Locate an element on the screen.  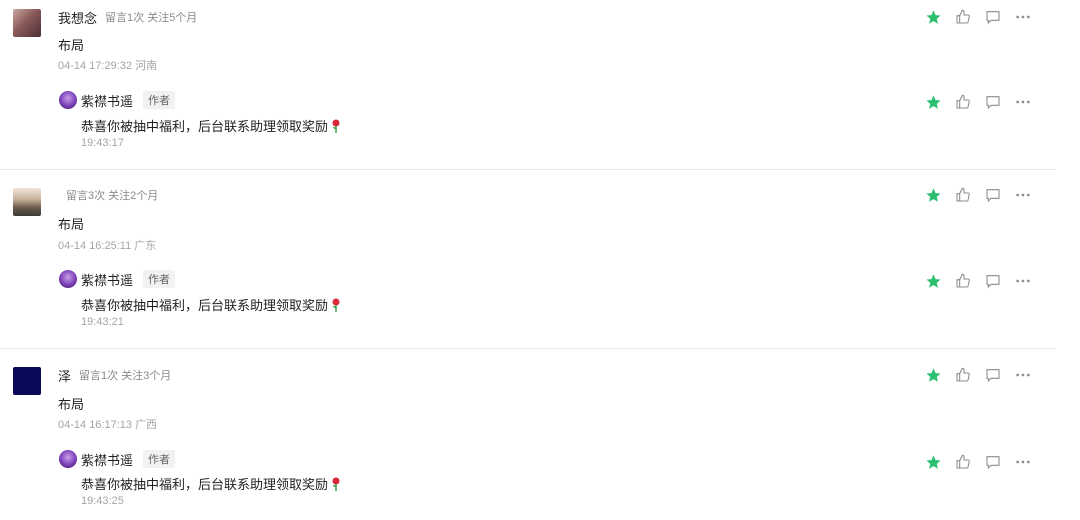
reply-time: 19:43:17 is located at coordinates (102, 143).